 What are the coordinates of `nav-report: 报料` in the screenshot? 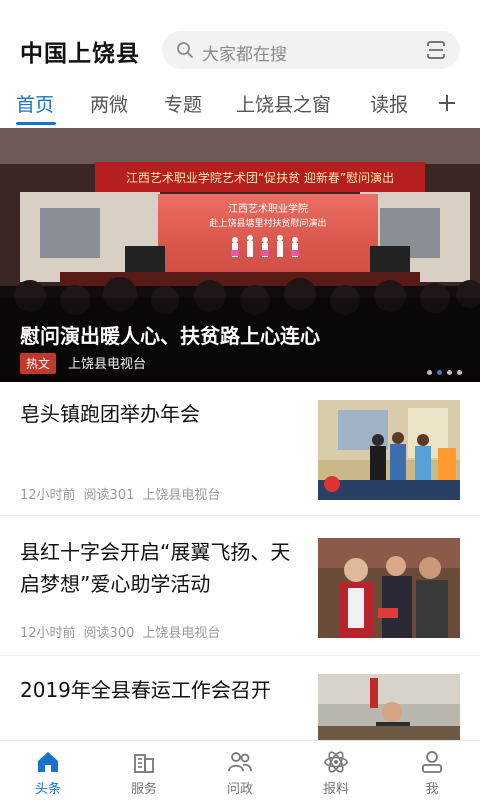 It's located at (336, 773).